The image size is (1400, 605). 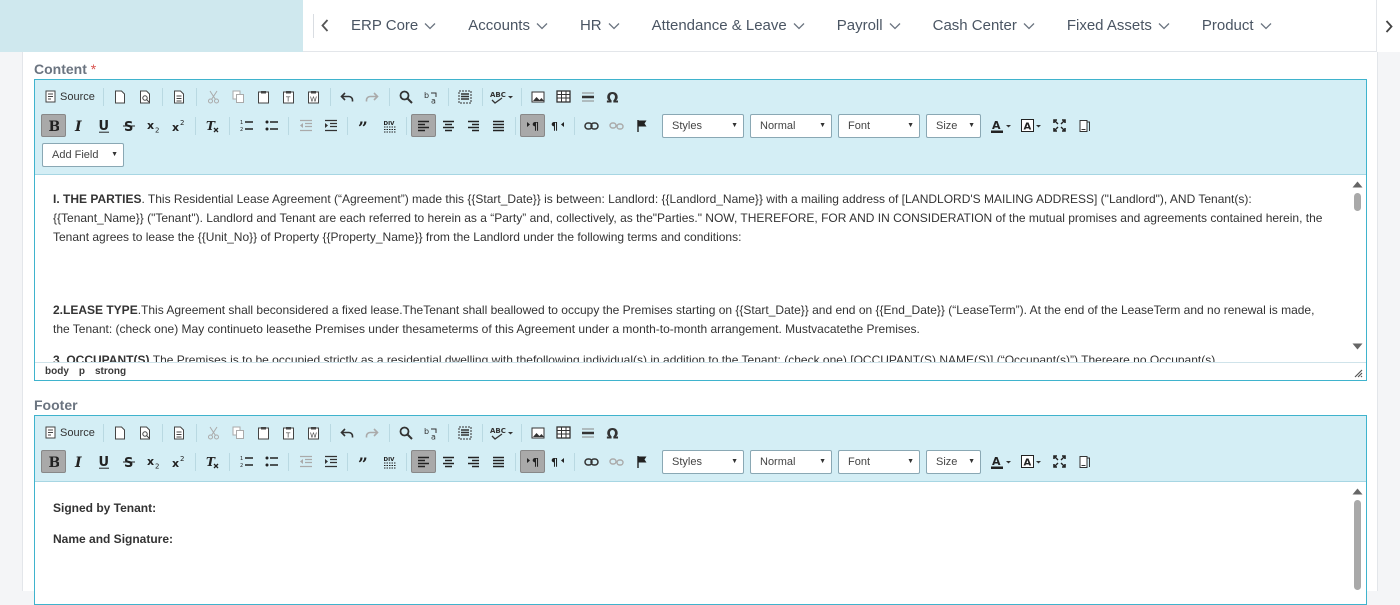 I want to click on align-center-button, so click(x=448, y=125).